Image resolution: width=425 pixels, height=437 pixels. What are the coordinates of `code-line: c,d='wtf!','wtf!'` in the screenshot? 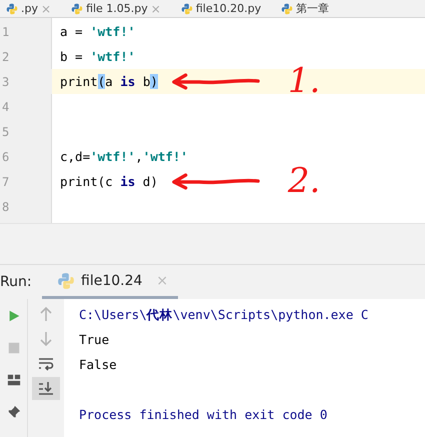 It's located at (124, 156).